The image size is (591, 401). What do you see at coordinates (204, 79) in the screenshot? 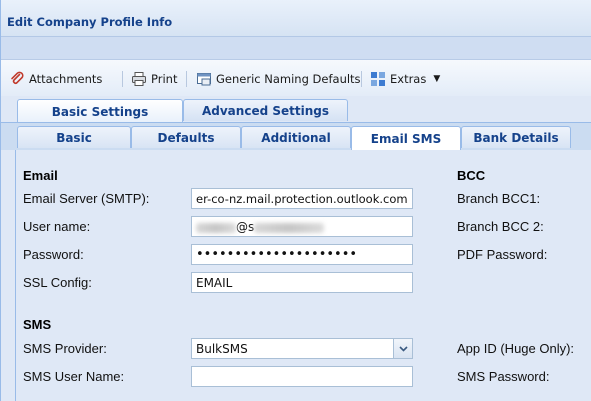
I see `window-settings-icon` at bounding box center [204, 79].